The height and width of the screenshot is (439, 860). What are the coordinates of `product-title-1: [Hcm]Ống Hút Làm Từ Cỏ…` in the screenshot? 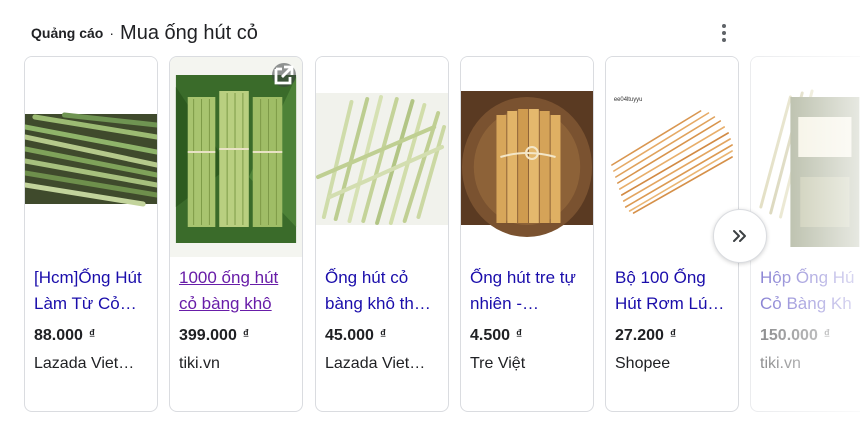 It's located at (92, 291).